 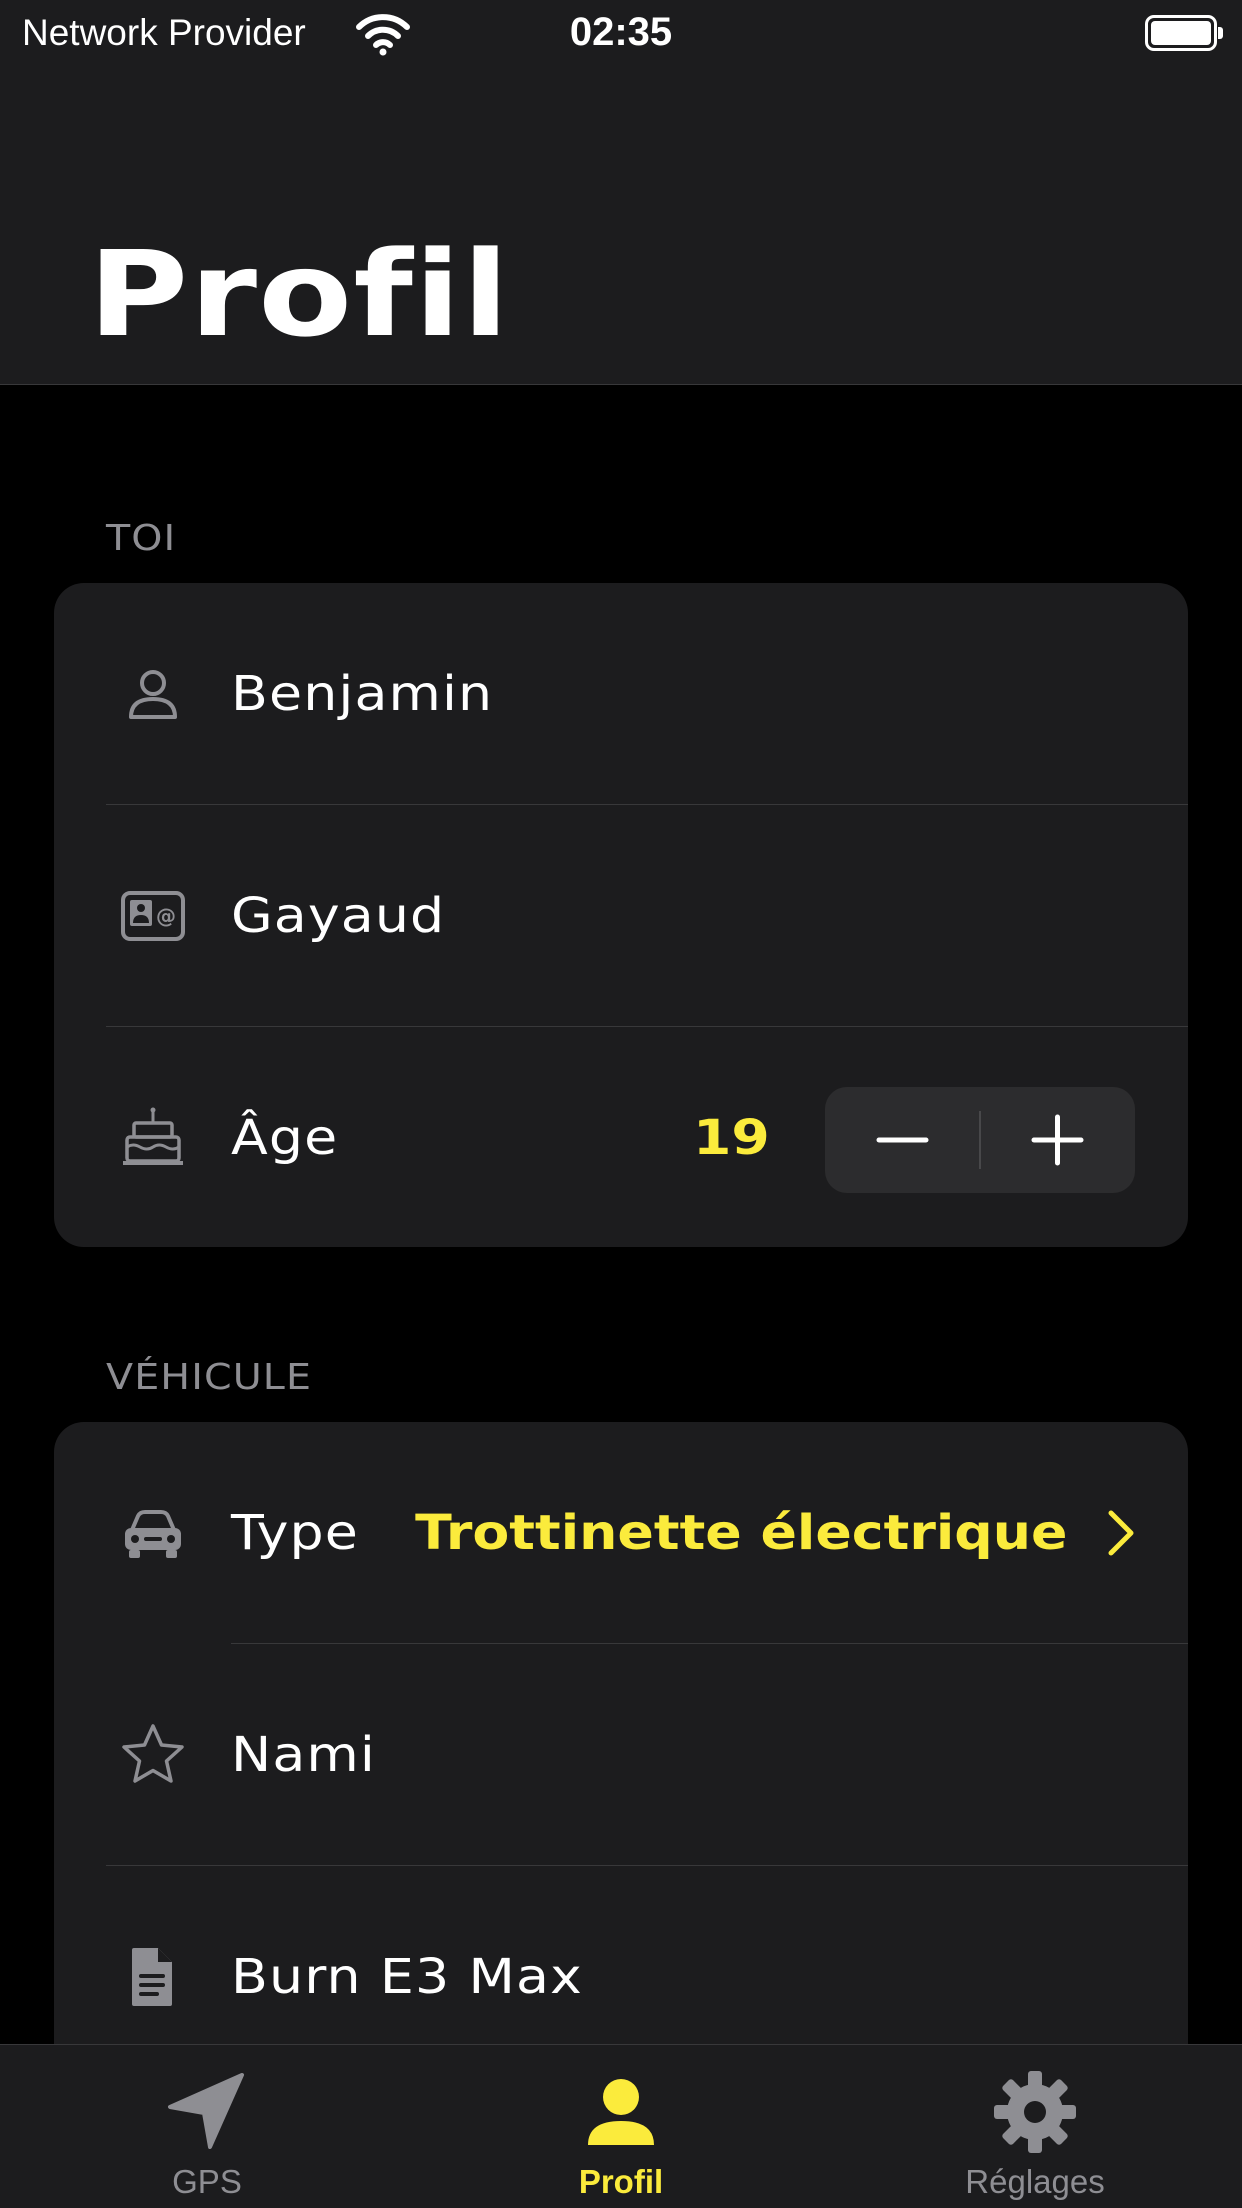 I want to click on status-time: 02:35, so click(x=621, y=32).